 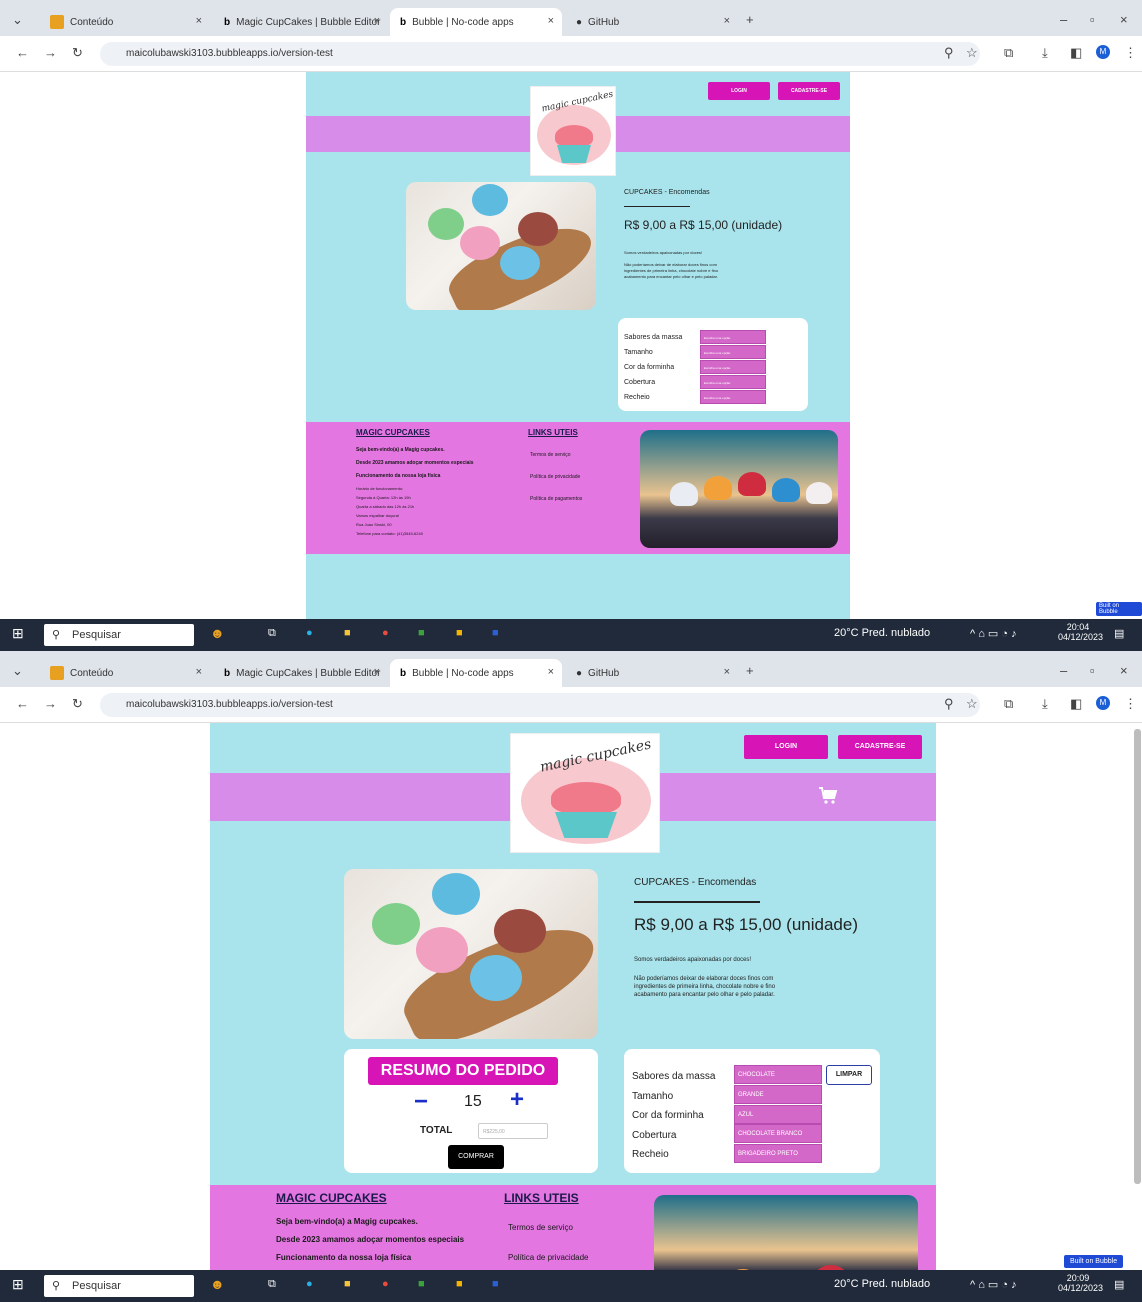 What do you see at coordinates (778, 1074) in the screenshot?
I see `flavor-dropdown: CHOCOLATE` at bounding box center [778, 1074].